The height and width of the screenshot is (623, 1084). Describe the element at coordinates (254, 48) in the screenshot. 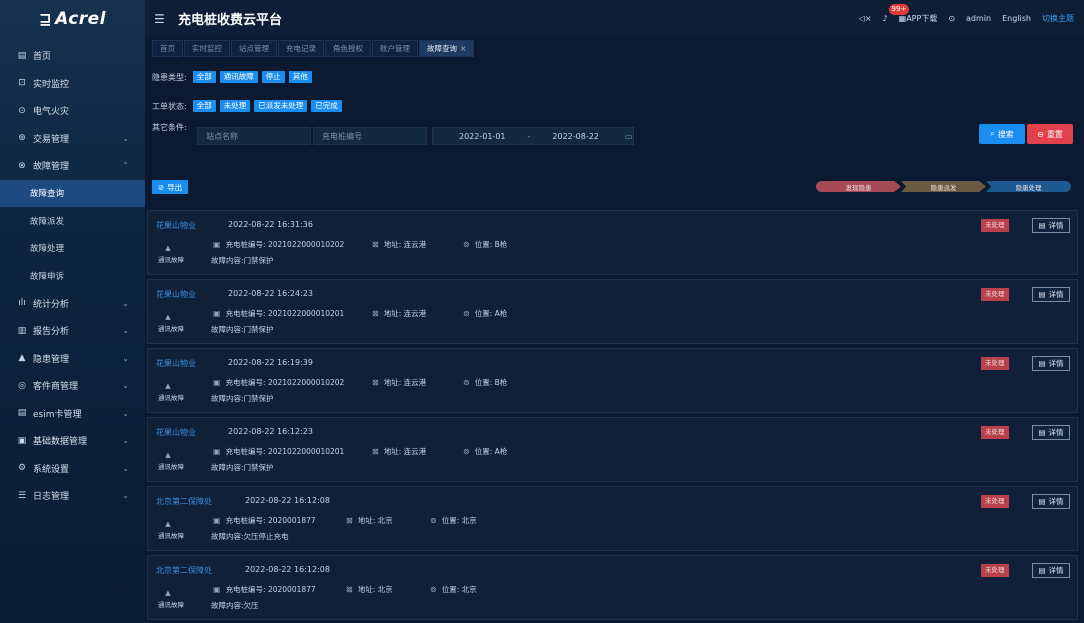

I see `tab-2: 站点管理` at that location.